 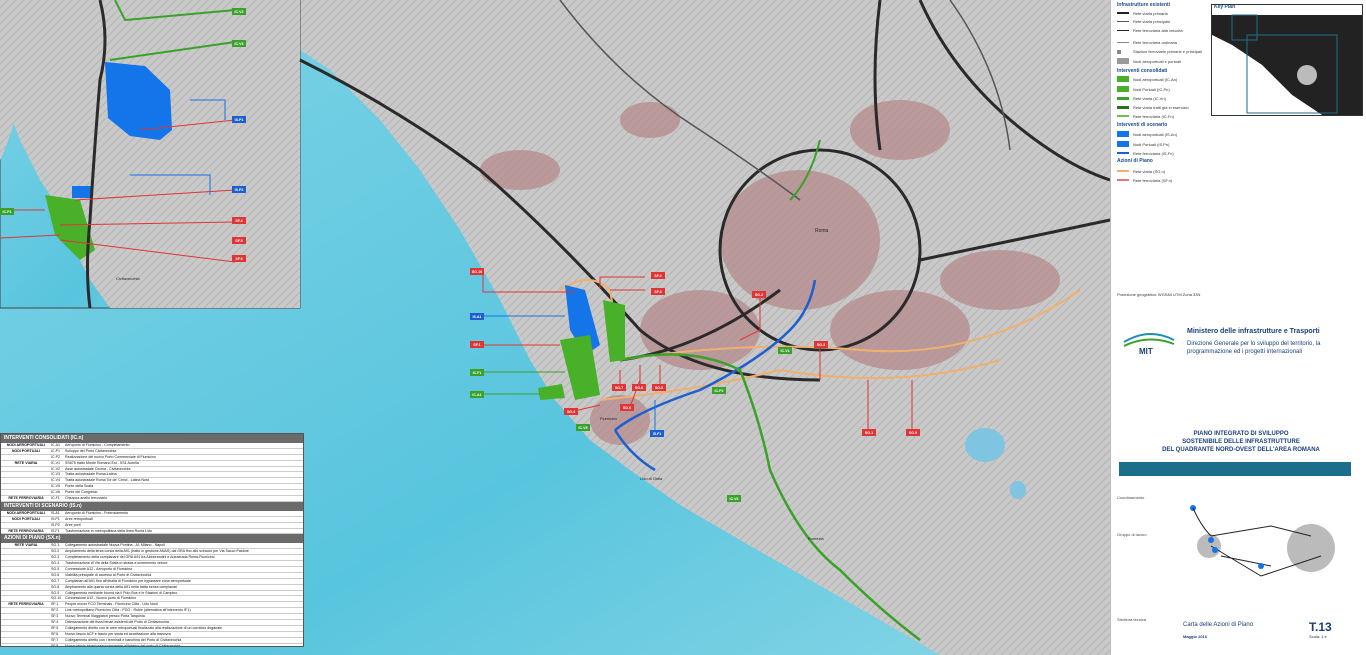 What do you see at coordinates (1287, 60) in the screenshot?
I see `key-plan: Key Plan` at bounding box center [1287, 60].